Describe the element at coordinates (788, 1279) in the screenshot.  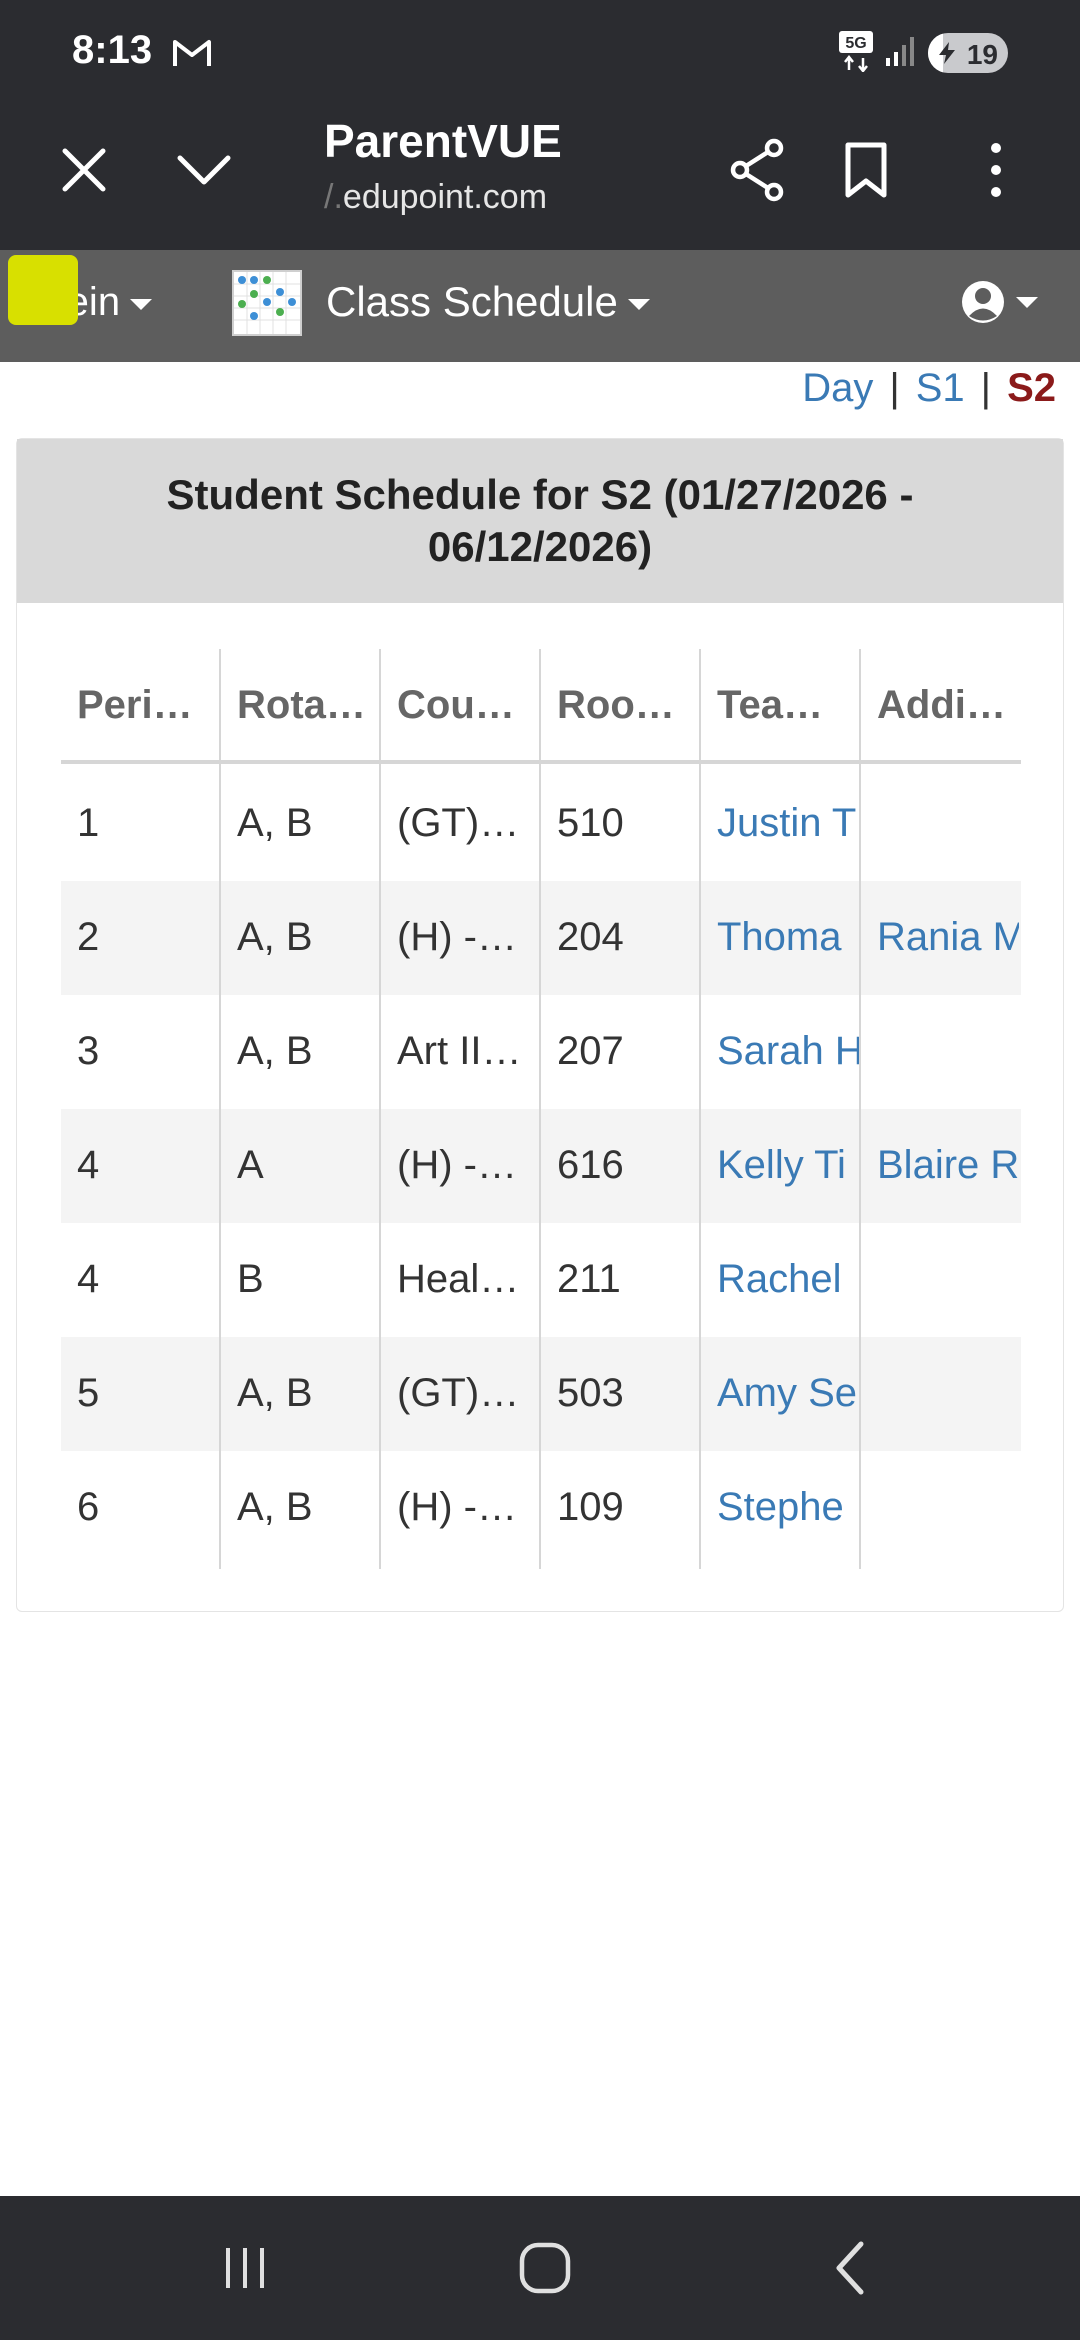
I see `cell-teacher: Rachel` at that location.